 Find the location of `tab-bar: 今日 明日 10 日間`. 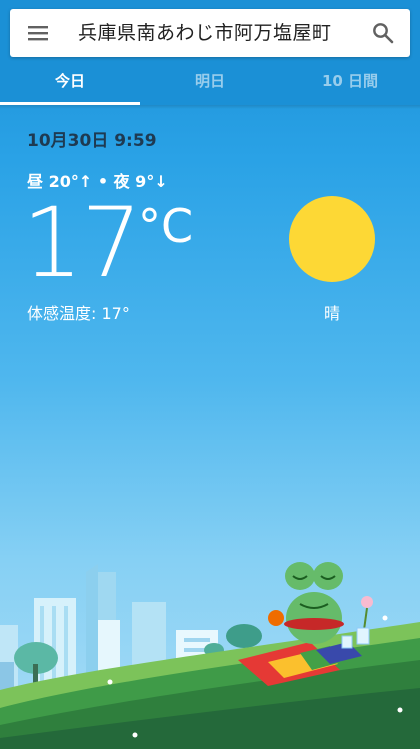

tab-bar: 今日 明日 10 日間 is located at coordinates (210, 81).